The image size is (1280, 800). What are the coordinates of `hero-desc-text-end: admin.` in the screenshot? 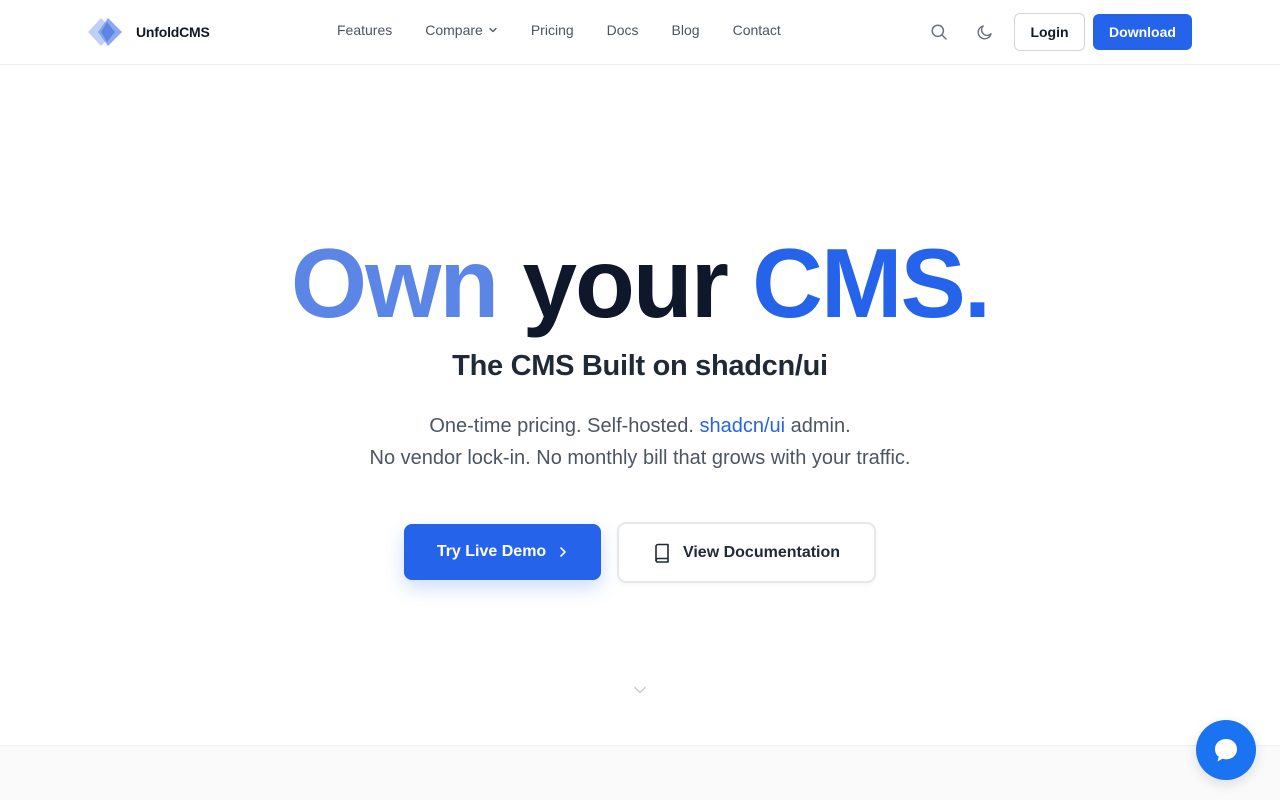 It's located at (818, 426).